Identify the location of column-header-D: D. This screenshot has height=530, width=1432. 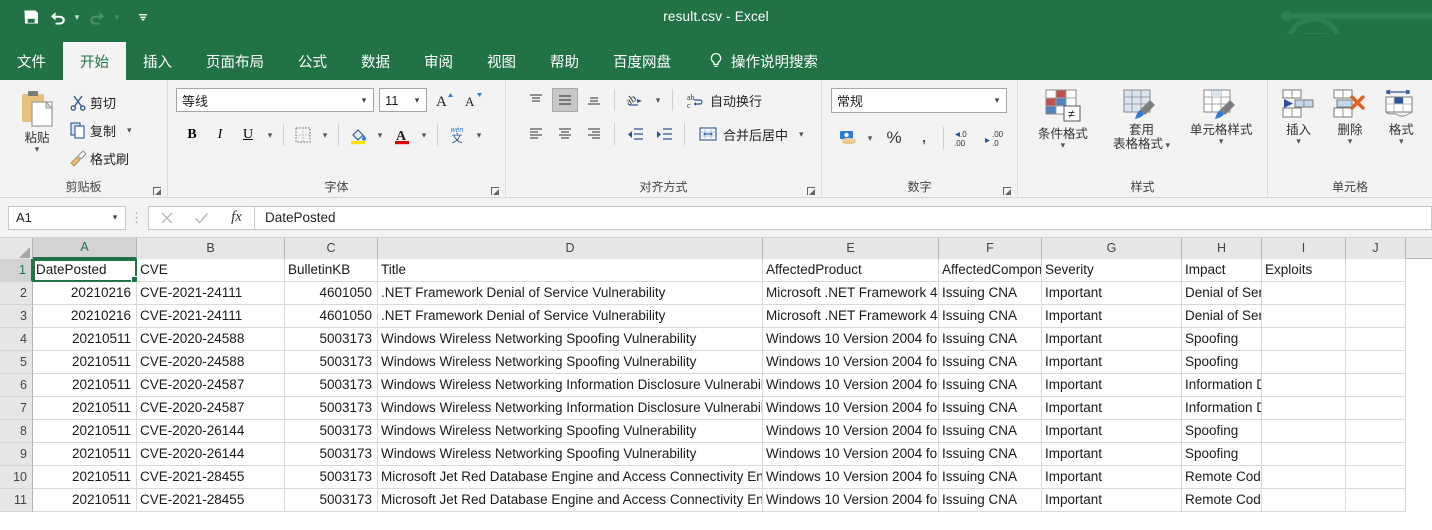
(570, 248).